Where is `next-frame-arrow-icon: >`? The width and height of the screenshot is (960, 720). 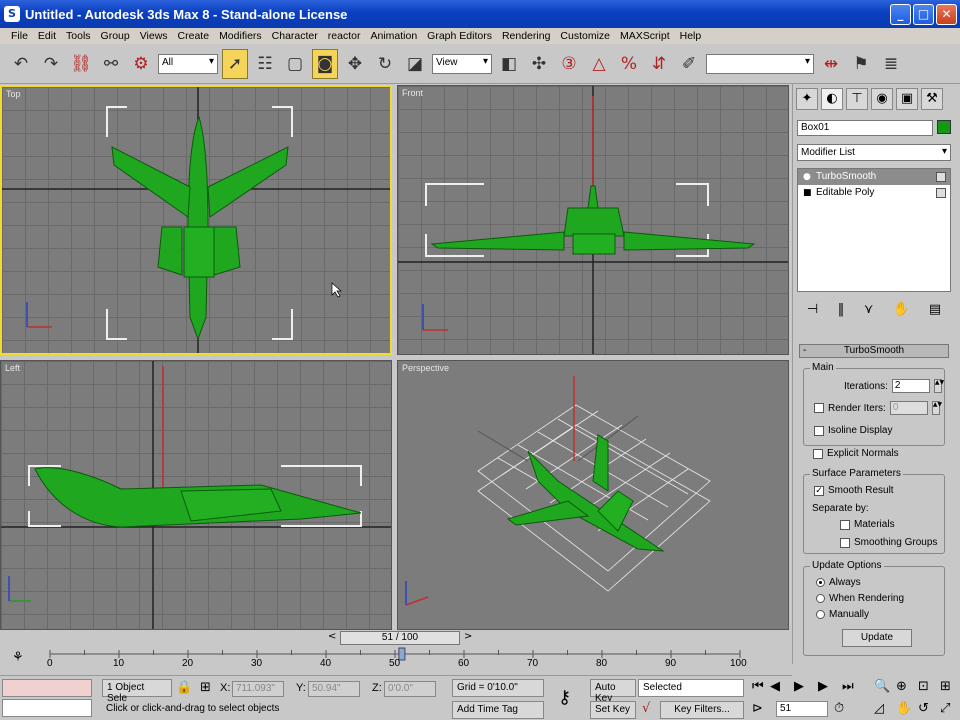
next-frame-arrow-icon: > is located at coordinates (470, 638).